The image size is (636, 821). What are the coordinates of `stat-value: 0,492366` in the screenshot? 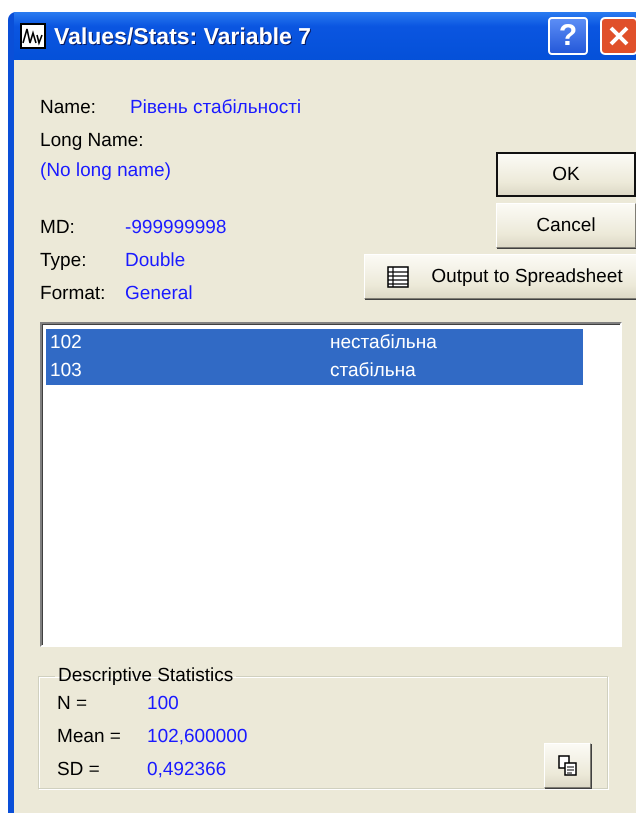 It's located at (186, 769).